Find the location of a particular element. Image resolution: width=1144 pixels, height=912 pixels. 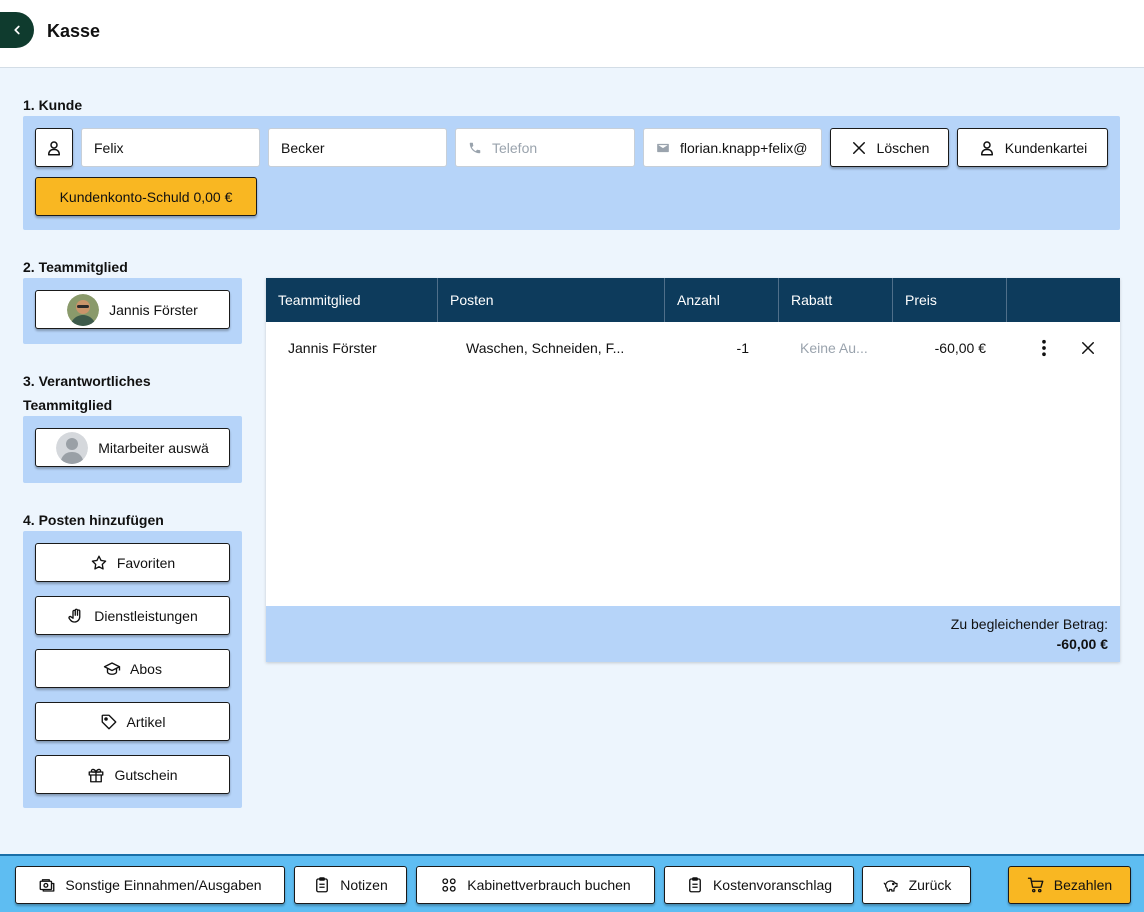

graduation-cap-icon is located at coordinates (112, 669).